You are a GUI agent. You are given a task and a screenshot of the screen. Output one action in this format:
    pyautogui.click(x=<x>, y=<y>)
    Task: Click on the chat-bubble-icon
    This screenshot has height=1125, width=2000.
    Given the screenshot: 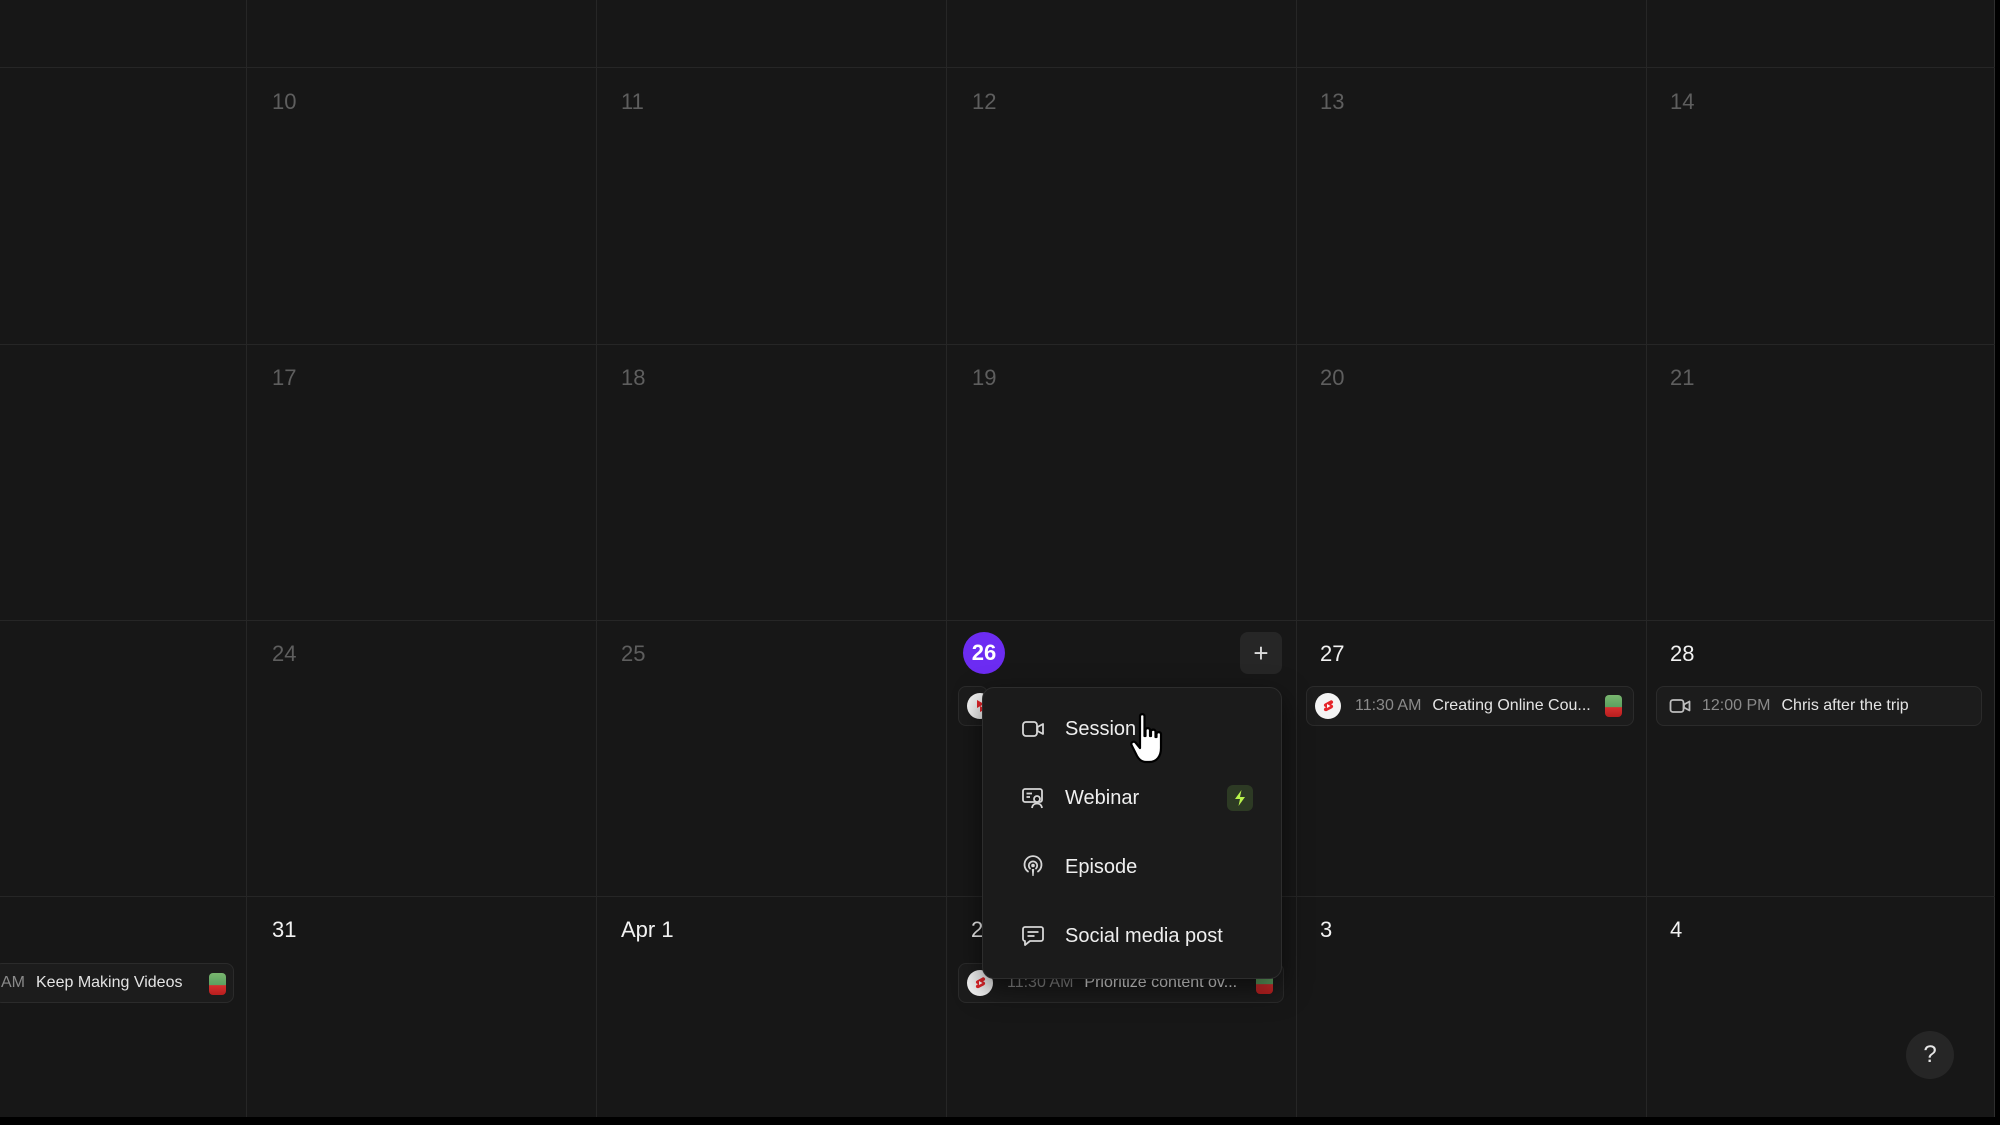 What is the action you would take?
    pyautogui.click(x=1033, y=936)
    